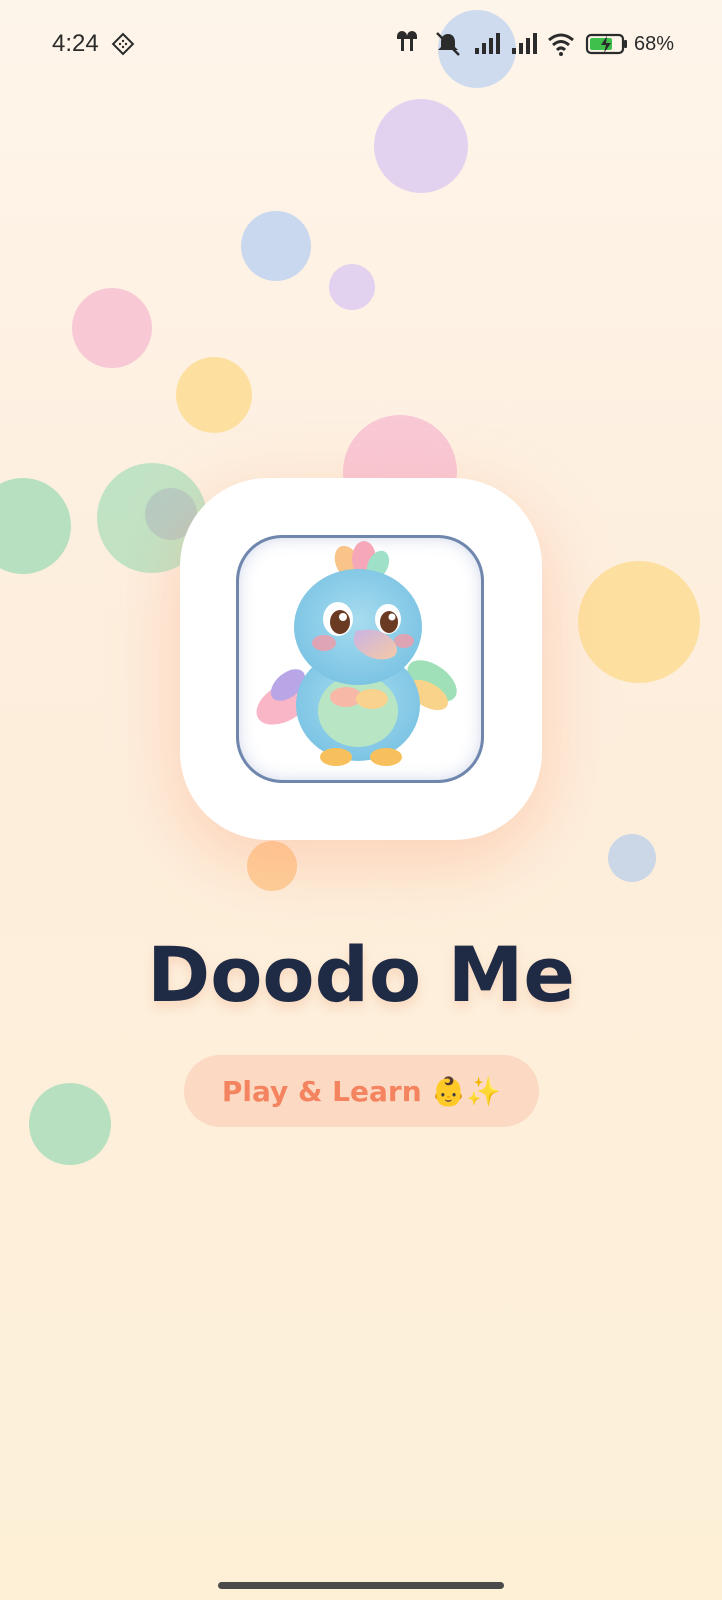 This screenshot has width=722, height=1600. Describe the element at coordinates (361, 1585) in the screenshot. I see `home-indicator` at that location.